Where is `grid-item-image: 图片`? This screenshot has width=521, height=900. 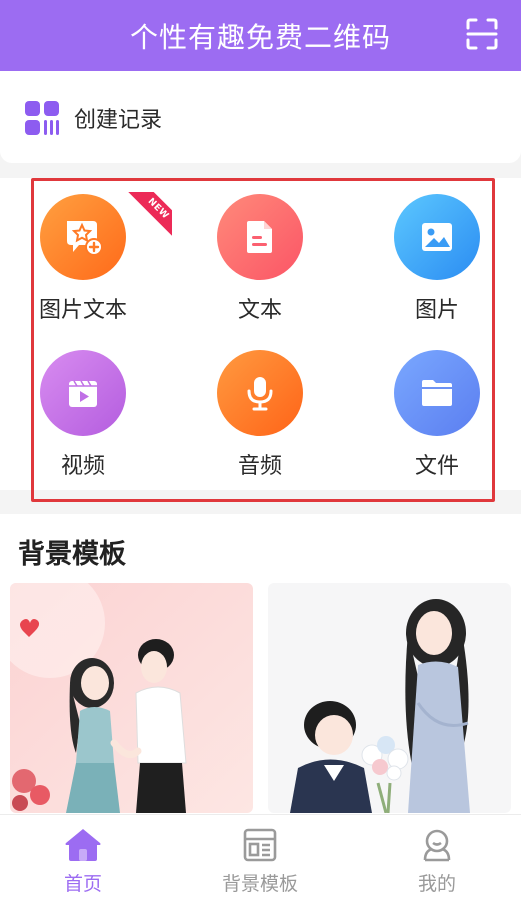
grid-item-image: 图片 is located at coordinates (437, 259).